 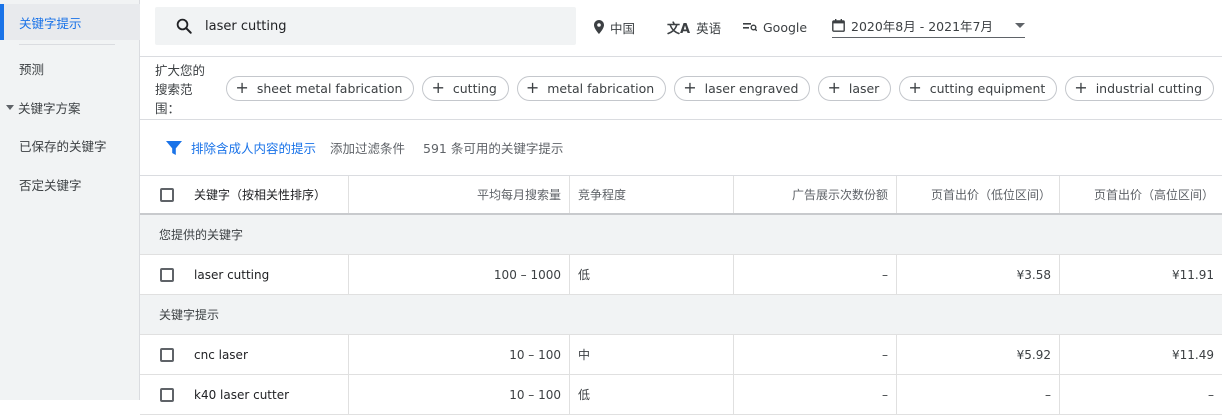 I want to click on language-label: 英语, so click(x=709, y=28).